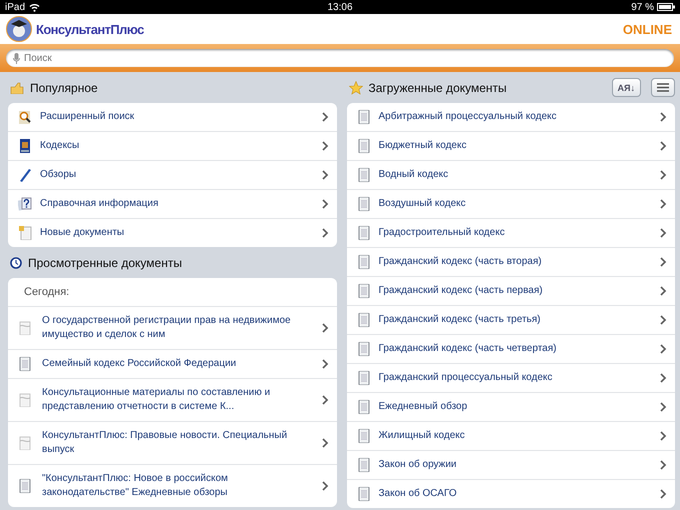 Image resolution: width=680 pixels, height=510 pixels. Describe the element at coordinates (25, 204) in the screenshot. I see `question-card-icon` at that location.